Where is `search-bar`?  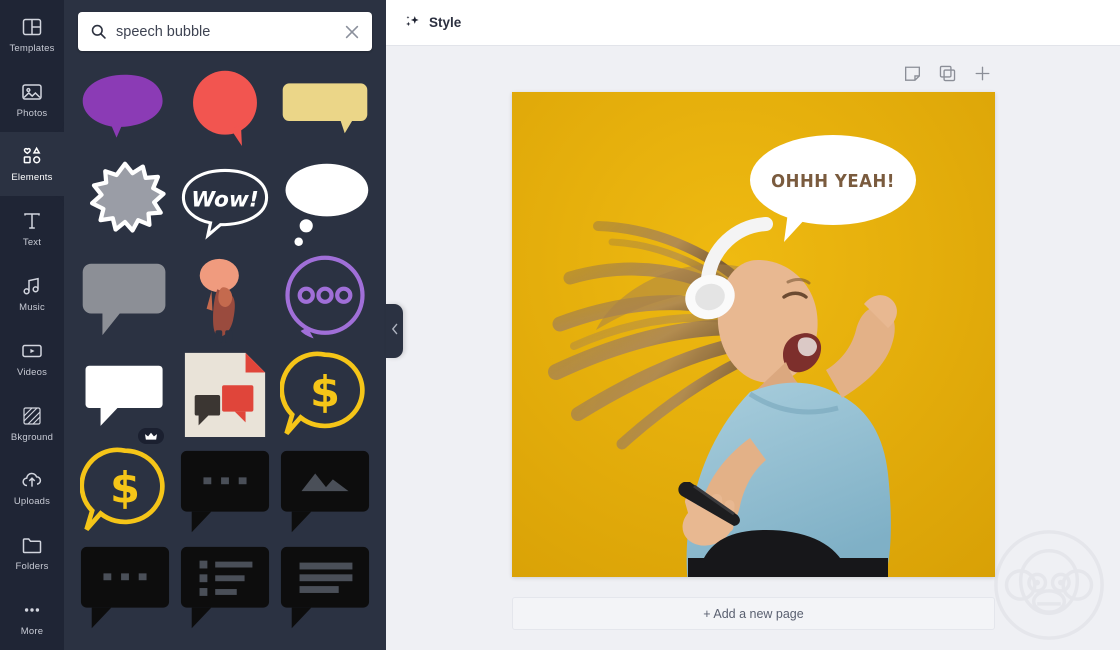
search-bar is located at coordinates (225, 31).